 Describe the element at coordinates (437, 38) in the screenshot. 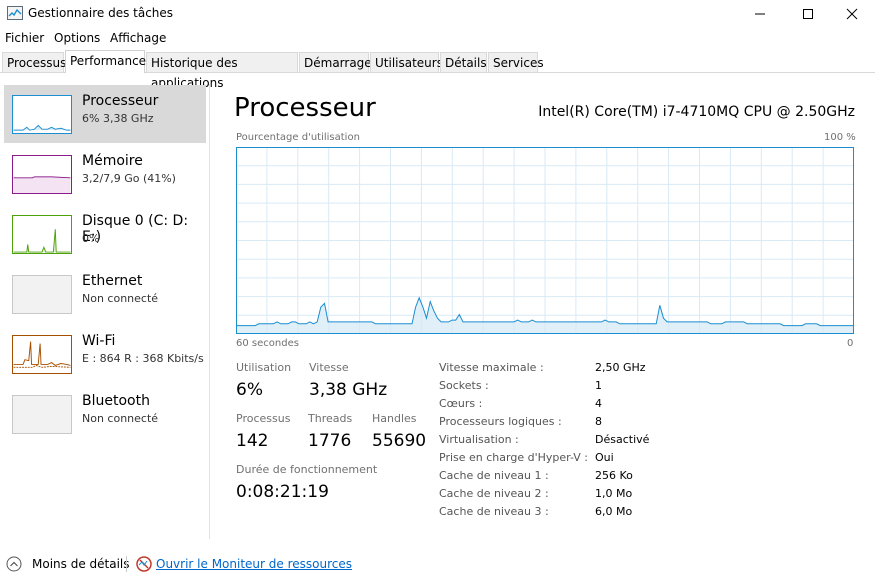

I see `menu-bar: Fichier Options Affichage` at that location.